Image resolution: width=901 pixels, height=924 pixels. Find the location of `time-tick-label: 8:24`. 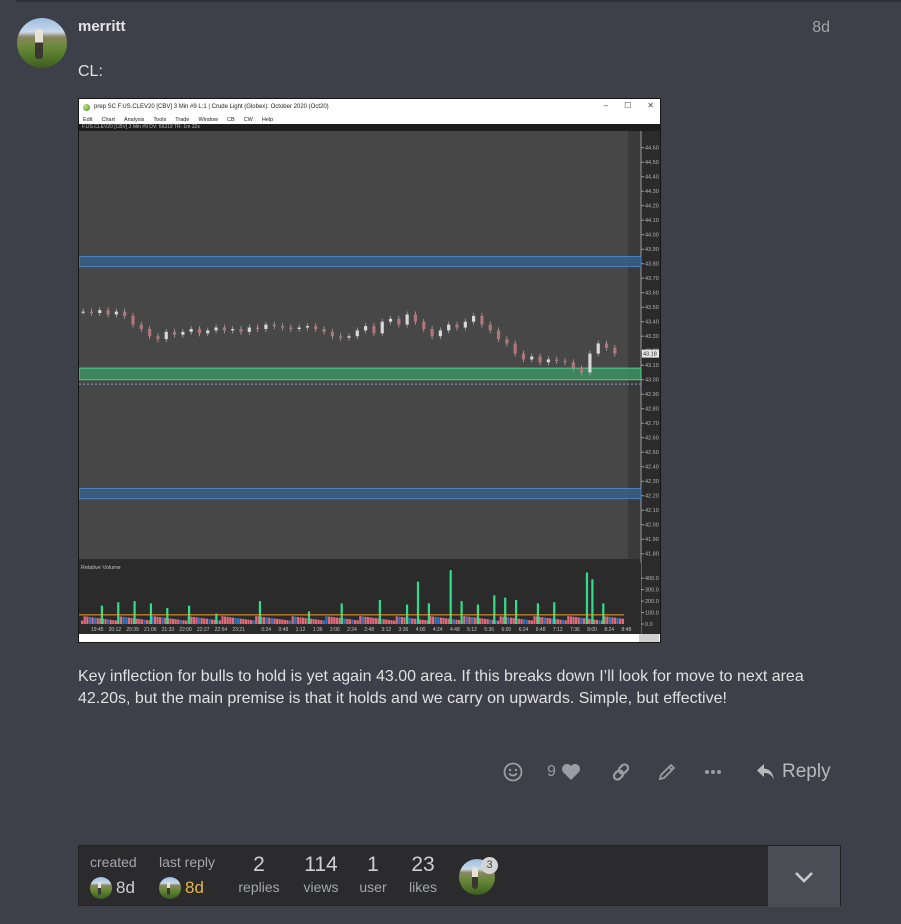

time-tick-label: 8:24 is located at coordinates (609, 630).